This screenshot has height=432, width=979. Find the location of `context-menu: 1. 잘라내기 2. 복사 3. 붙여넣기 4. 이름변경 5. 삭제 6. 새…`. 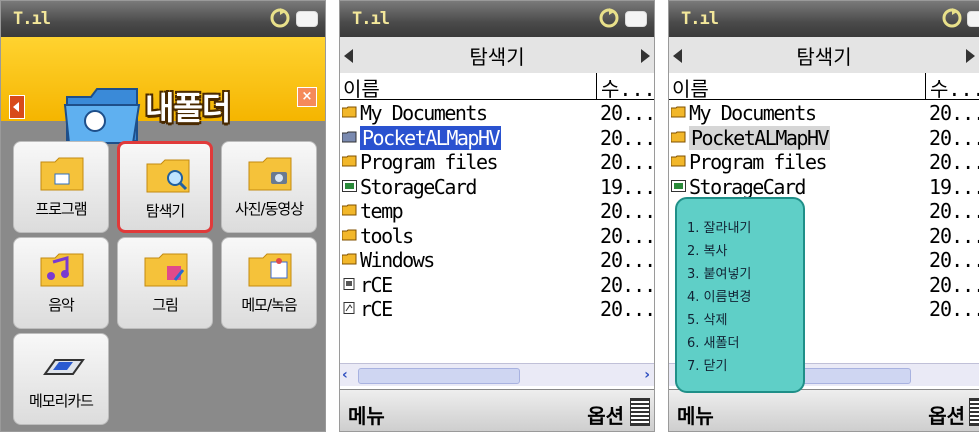

context-menu: 1. 잘라내기 2. 복사 3. 붙여넣기 4. 이름변경 5. 삭제 6. 새… is located at coordinates (740, 295).